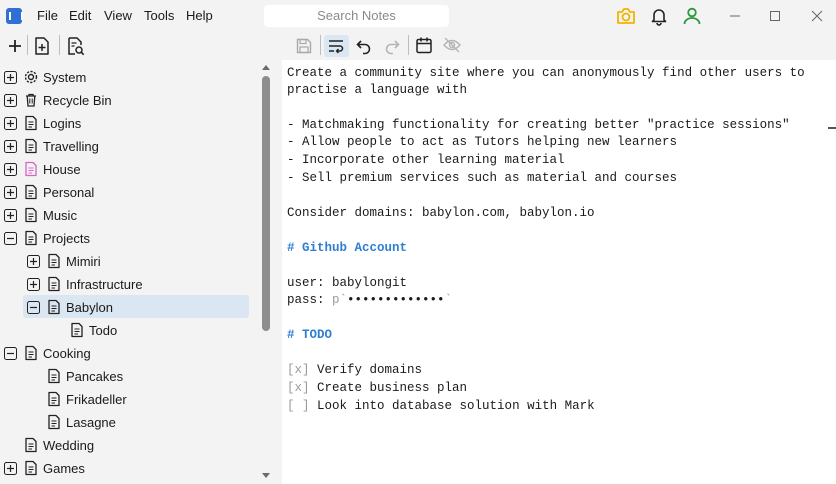 The width and height of the screenshot is (836, 484). Describe the element at coordinates (832, 128) in the screenshot. I see `editor-side-marker` at that location.